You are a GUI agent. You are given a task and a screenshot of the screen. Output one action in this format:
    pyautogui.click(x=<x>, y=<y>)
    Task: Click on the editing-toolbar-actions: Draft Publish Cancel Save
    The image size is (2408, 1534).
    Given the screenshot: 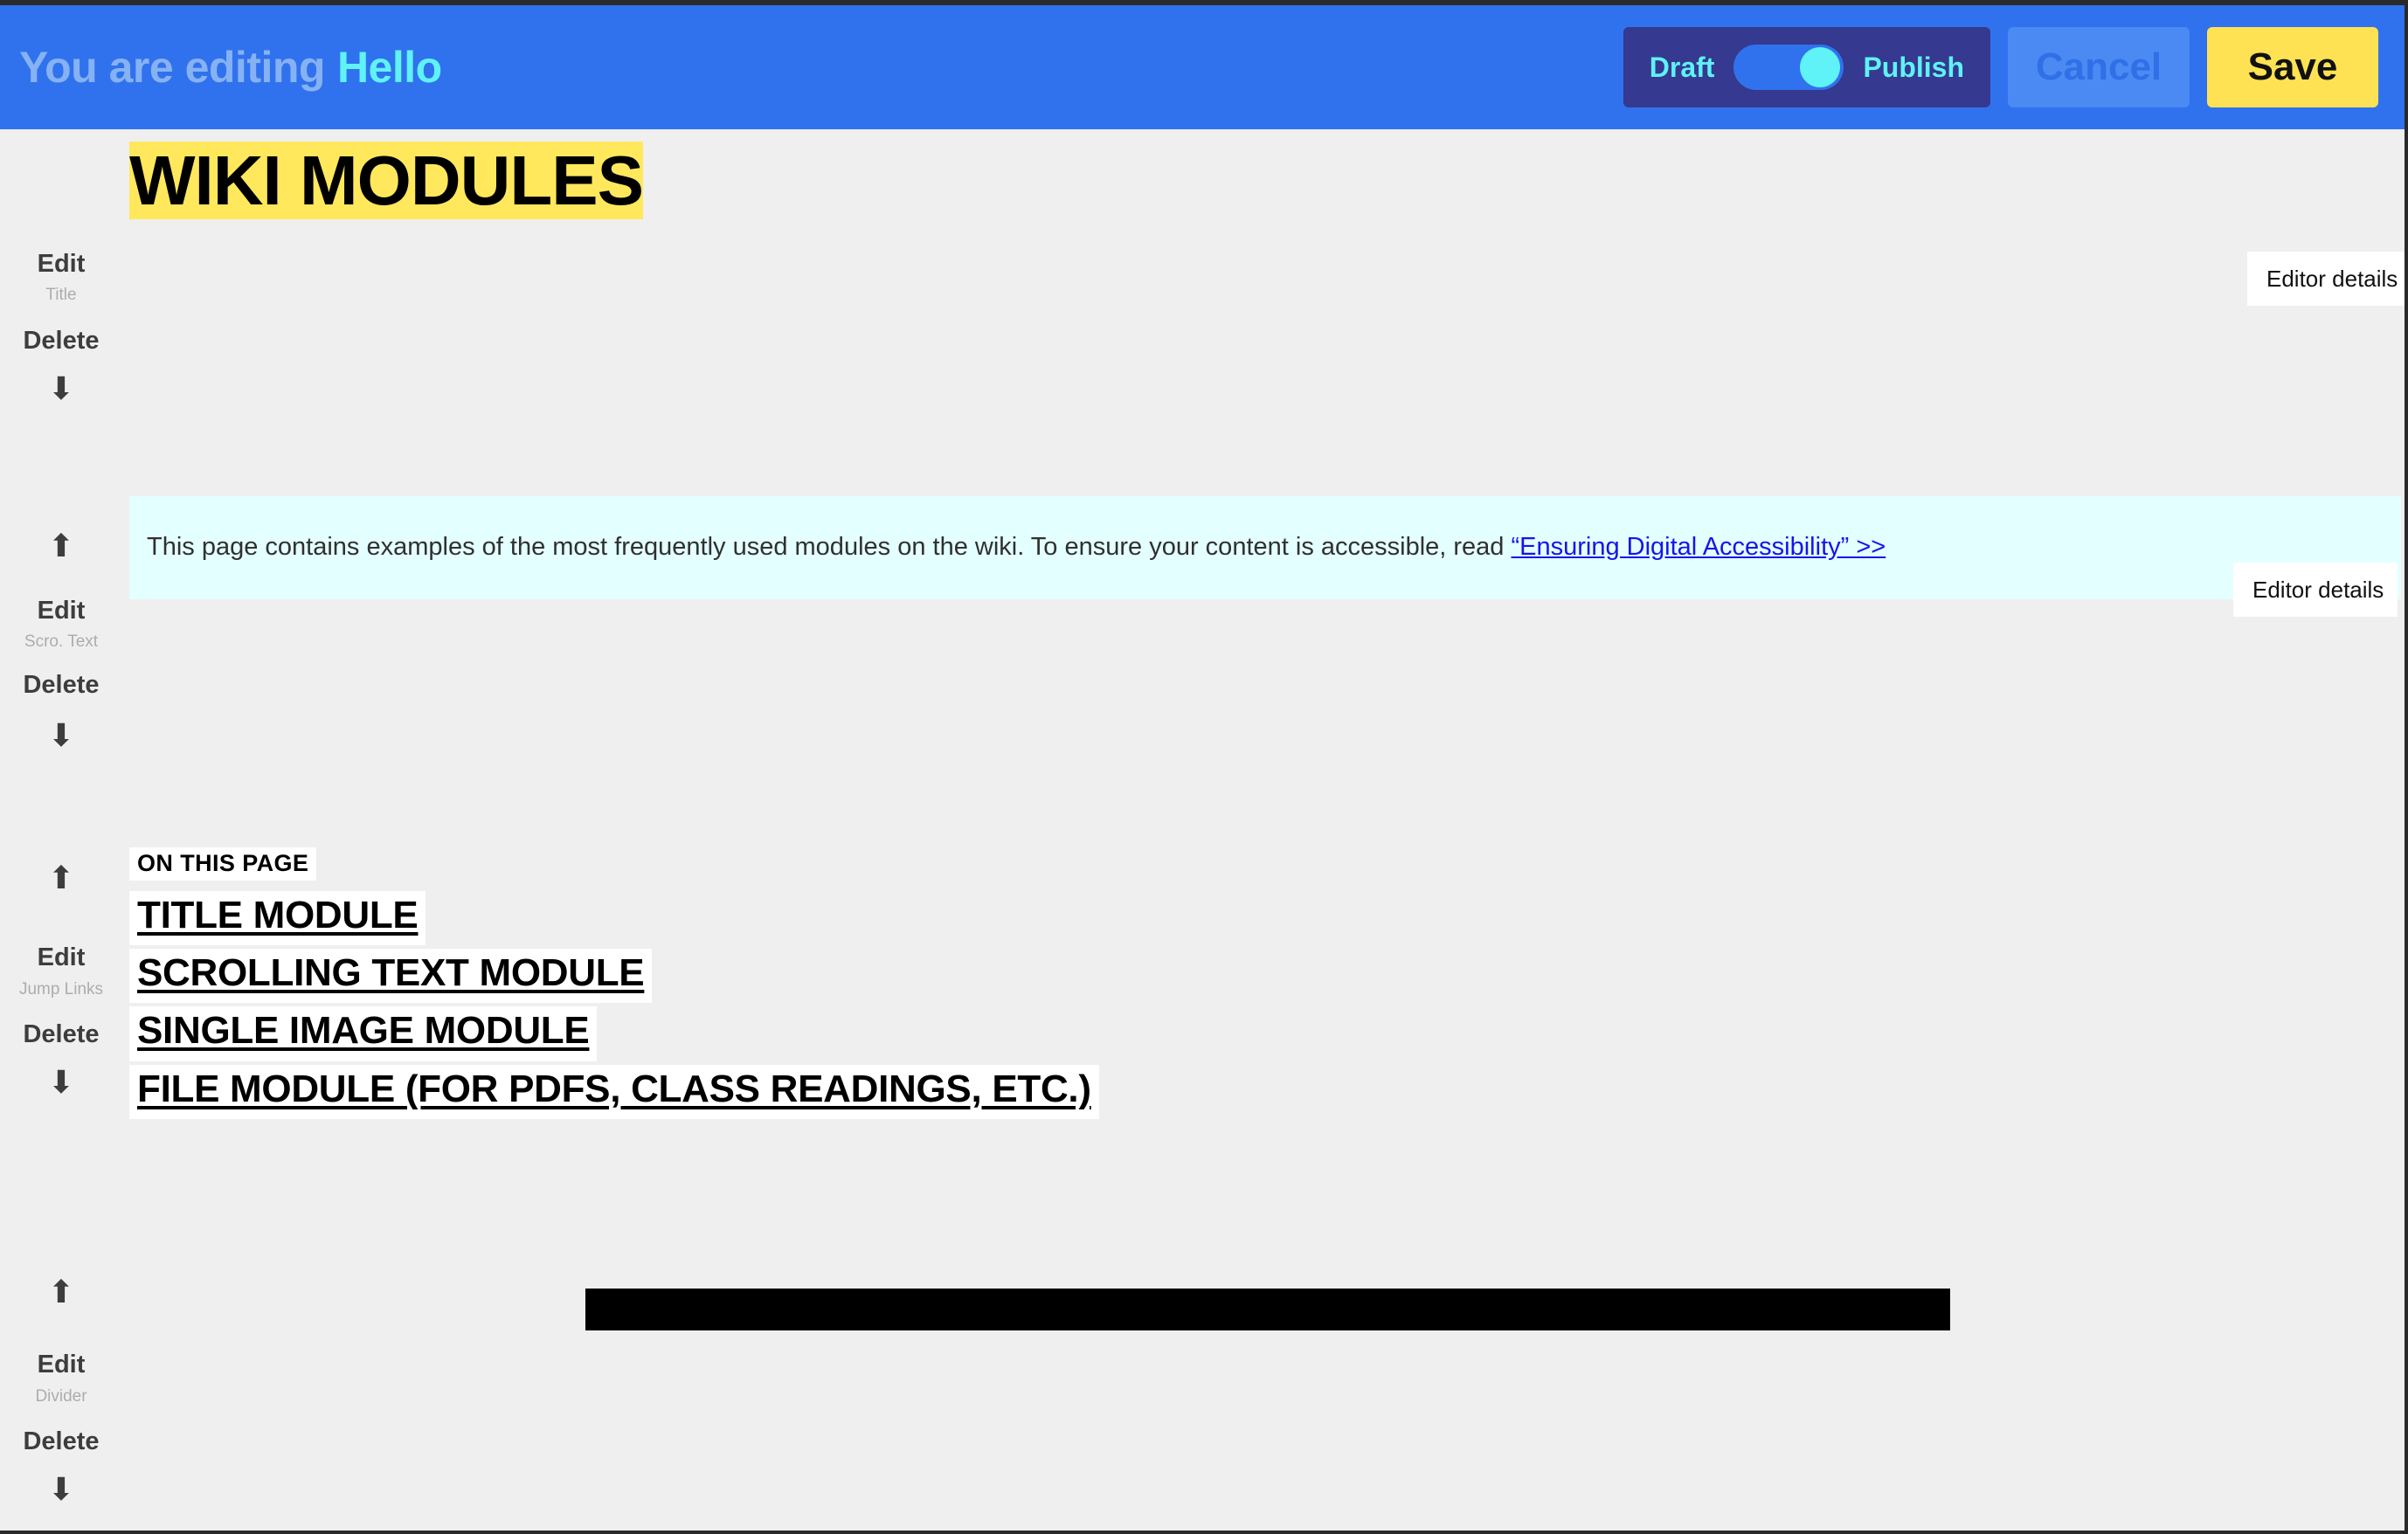 What is the action you would take?
    pyautogui.click(x=2007, y=67)
    